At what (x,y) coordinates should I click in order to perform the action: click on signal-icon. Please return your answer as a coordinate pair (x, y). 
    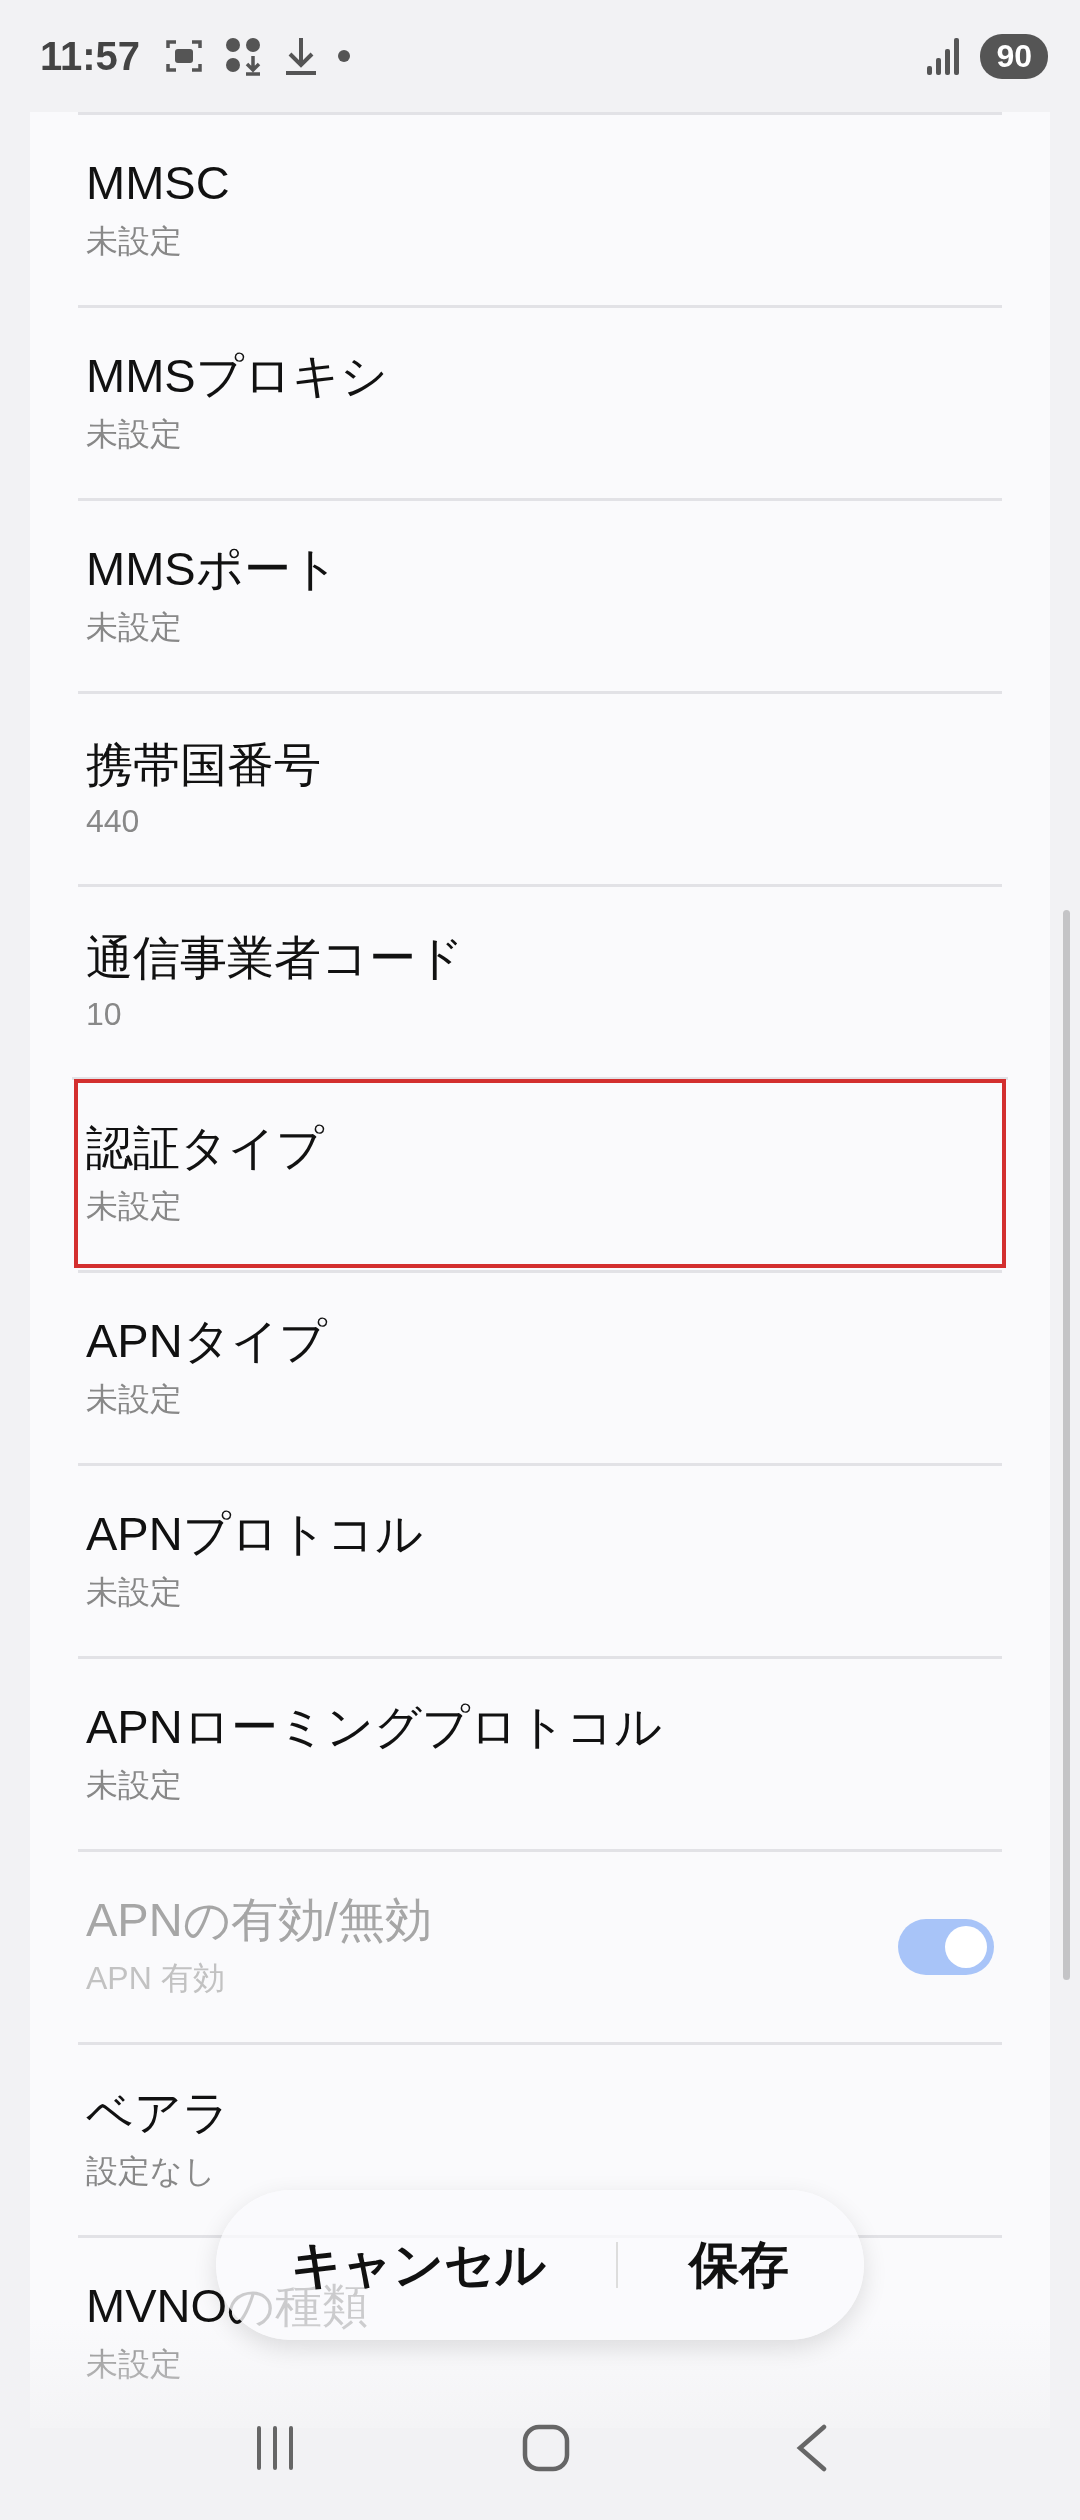
    Looking at the image, I should click on (943, 56).